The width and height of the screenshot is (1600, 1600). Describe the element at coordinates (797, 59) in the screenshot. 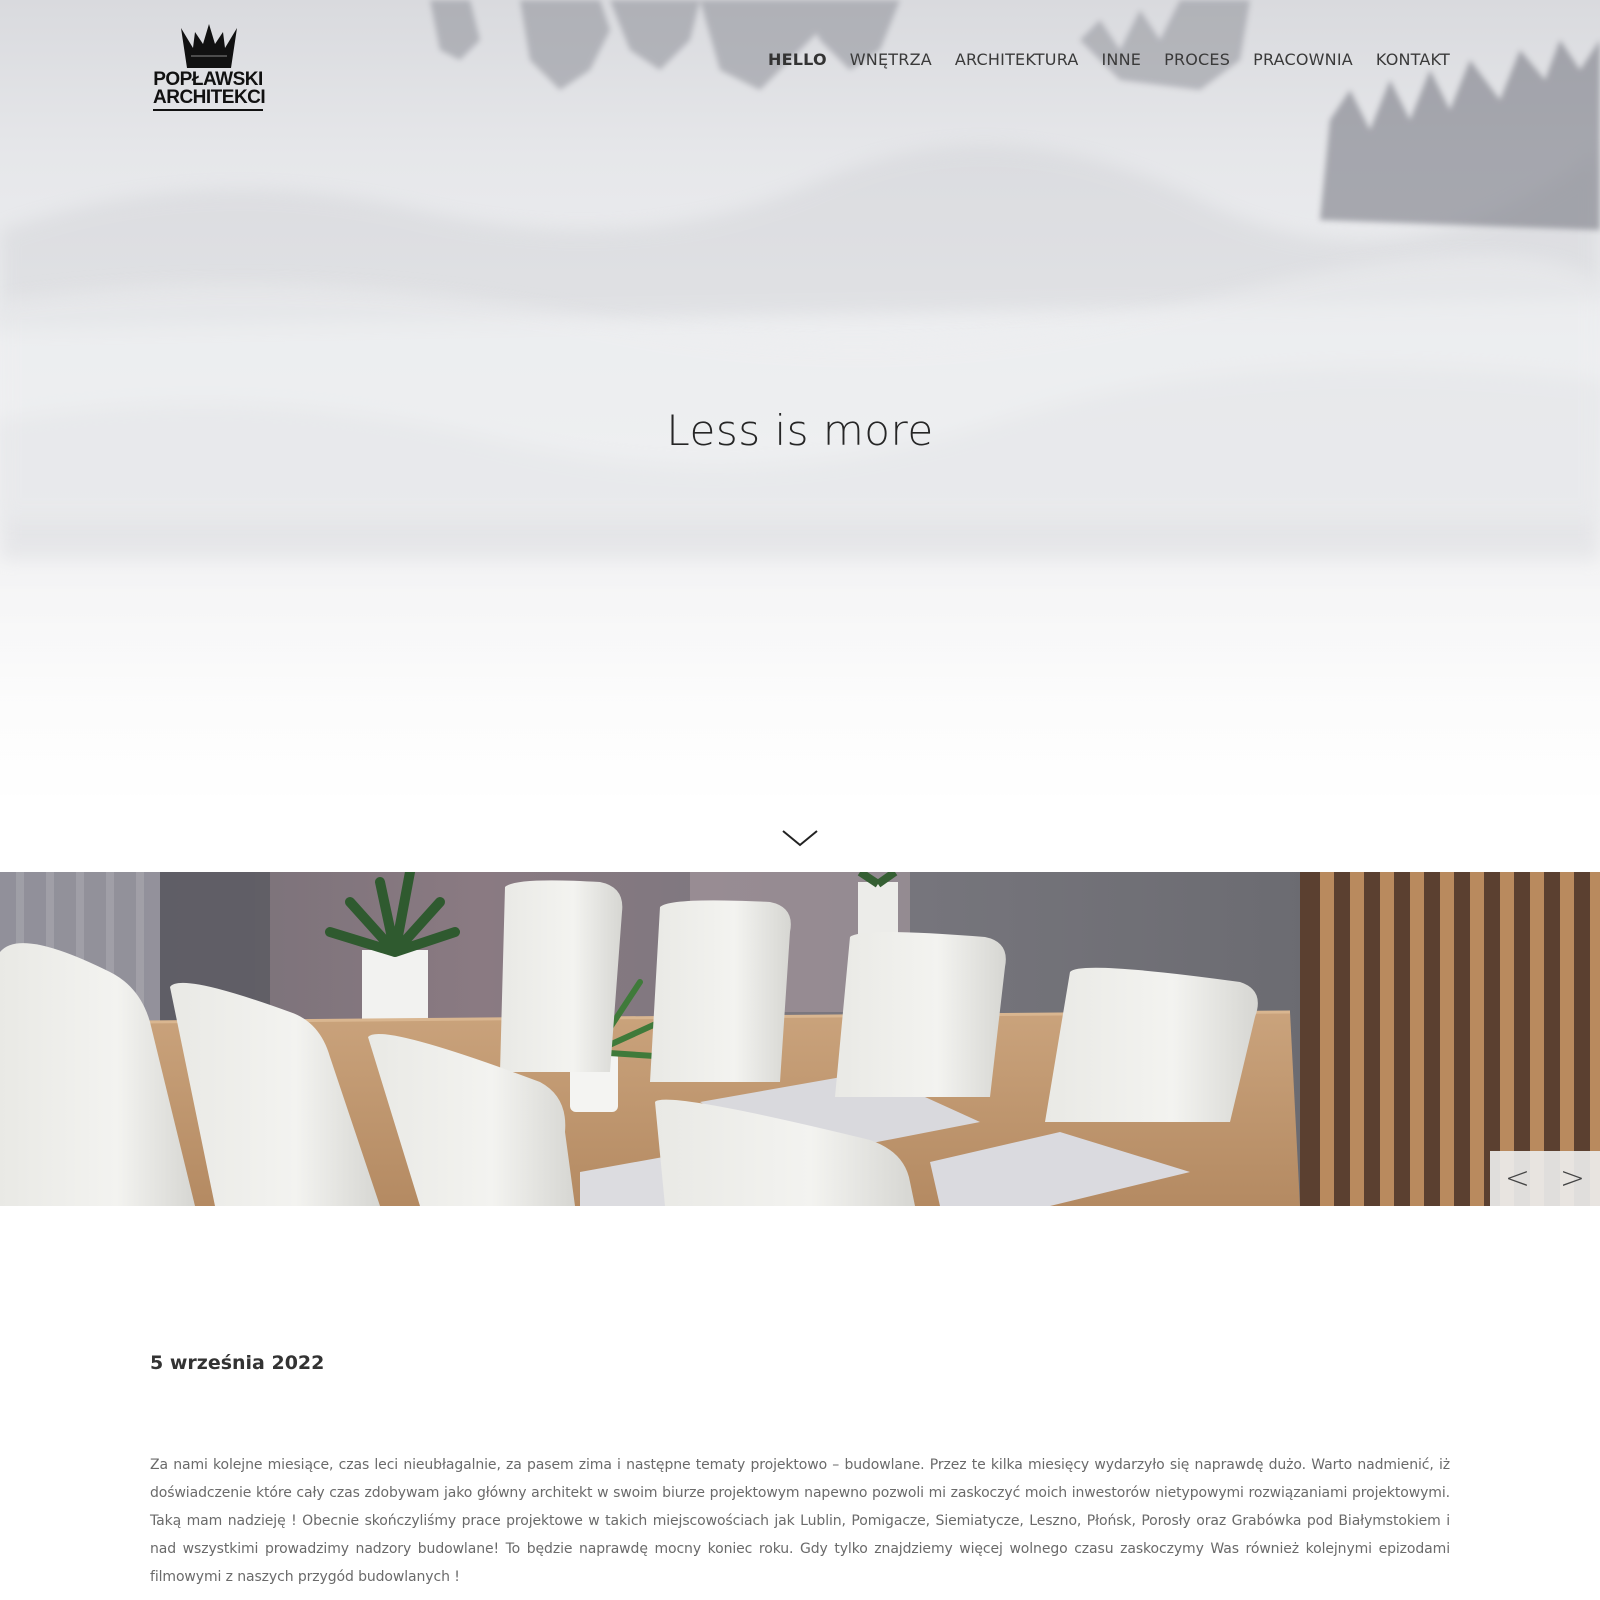

I see `nav-item-hello: HELLO` at that location.